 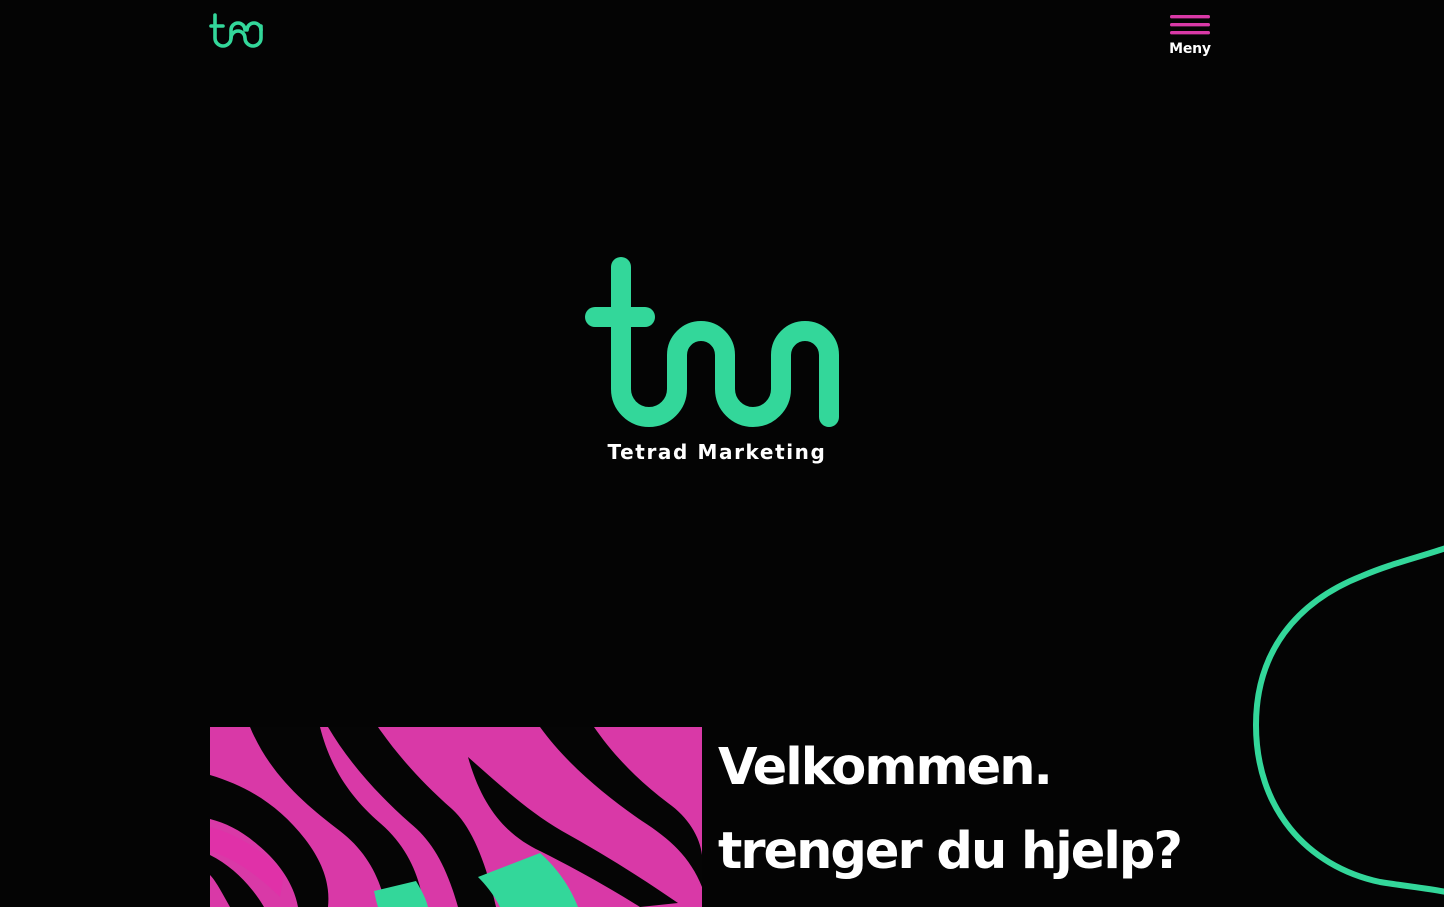 What do you see at coordinates (885, 767) in the screenshot?
I see `headline-welcome: Velkommen.` at bounding box center [885, 767].